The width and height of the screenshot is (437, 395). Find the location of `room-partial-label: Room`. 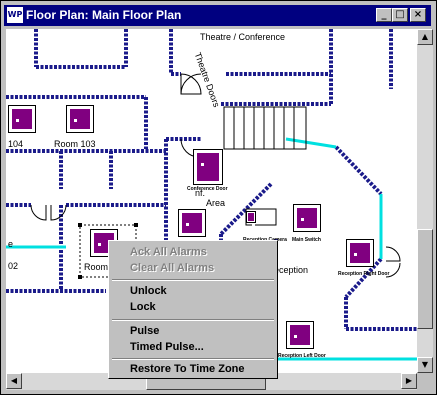

room-partial-label: Room is located at coordinates (96, 267).